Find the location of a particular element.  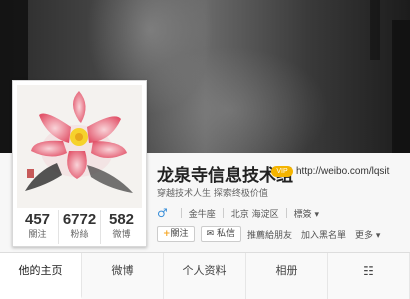

apps-icon: ☷ is located at coordinates (368, 271).